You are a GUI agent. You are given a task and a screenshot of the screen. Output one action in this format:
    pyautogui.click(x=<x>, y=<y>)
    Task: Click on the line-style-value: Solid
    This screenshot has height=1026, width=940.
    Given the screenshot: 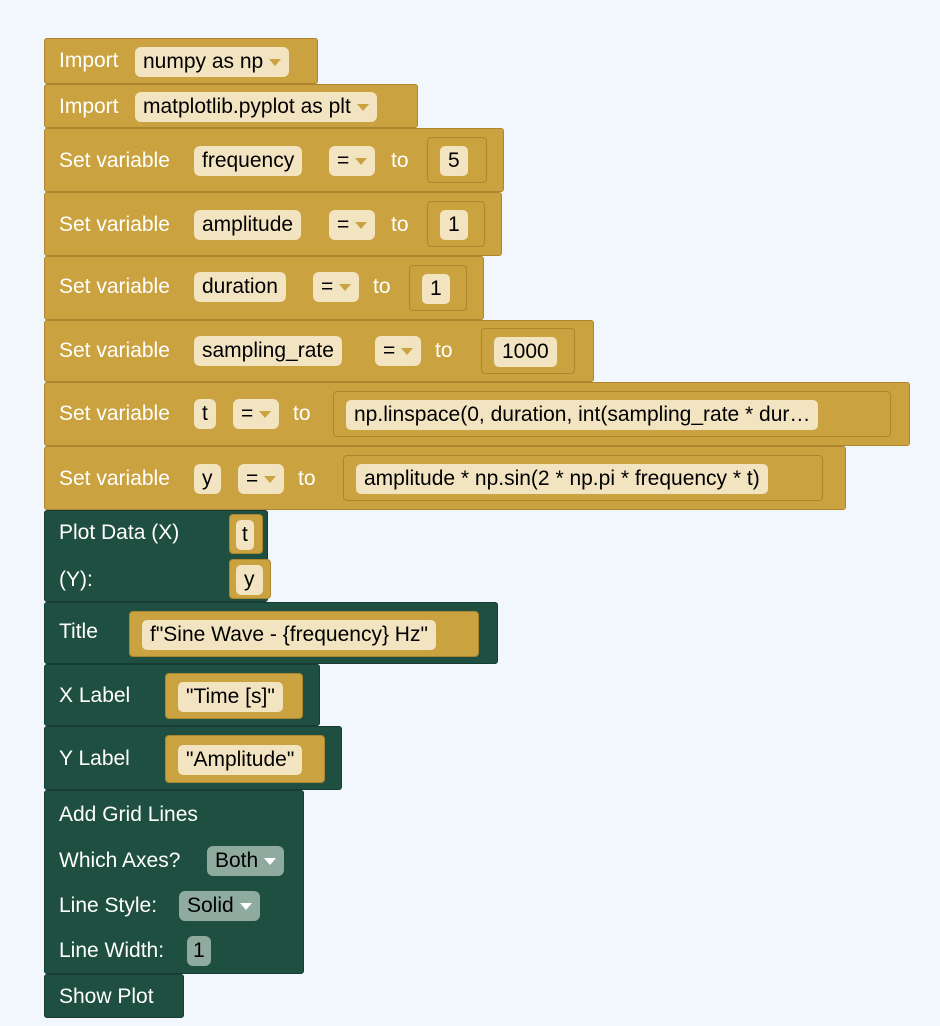 What is the action you would take?
    pyautogui.click(x=210, y=905)
    